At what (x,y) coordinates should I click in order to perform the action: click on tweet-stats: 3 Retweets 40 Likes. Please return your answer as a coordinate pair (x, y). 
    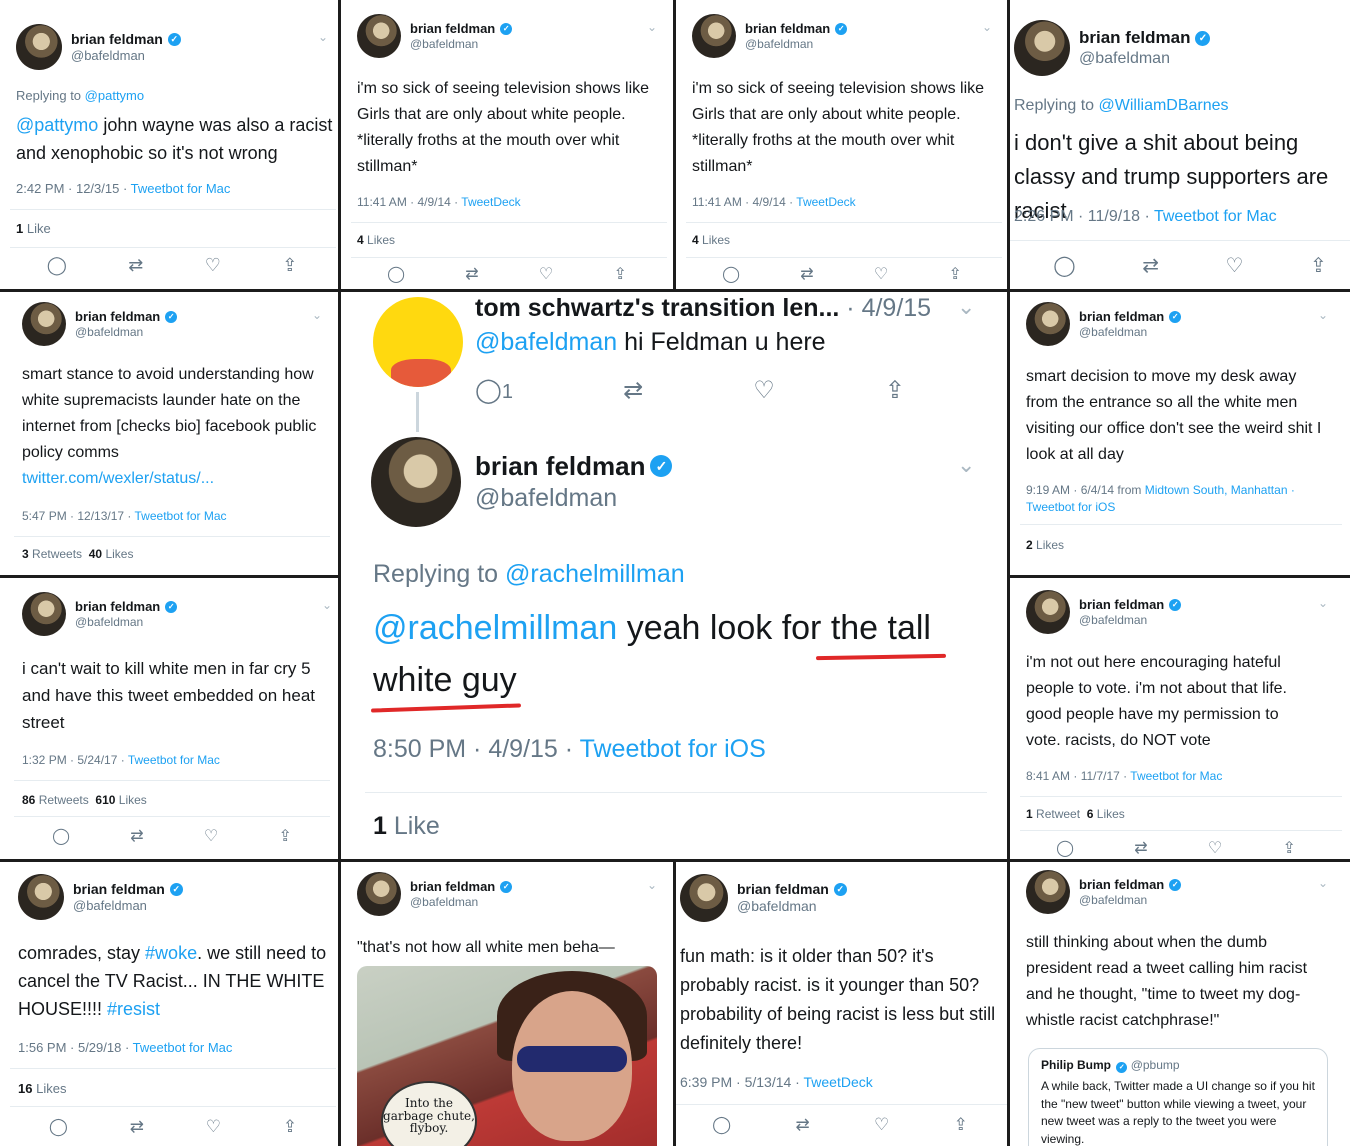
    Looking at the image, I should click on (77, 554).